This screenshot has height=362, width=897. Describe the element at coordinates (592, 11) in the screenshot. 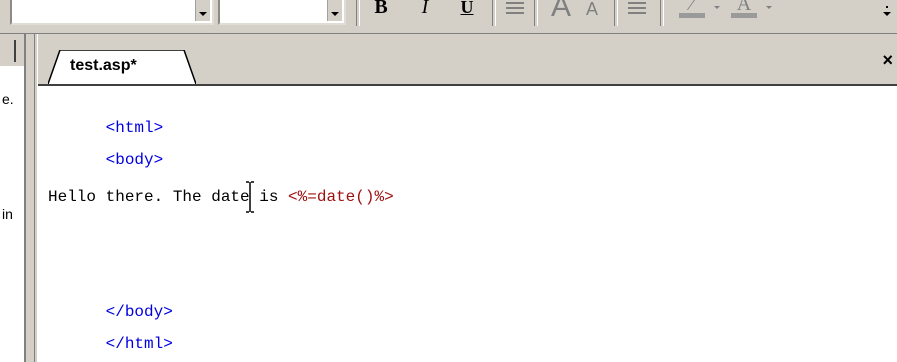

I see `decrease-font-button: A` at that location.